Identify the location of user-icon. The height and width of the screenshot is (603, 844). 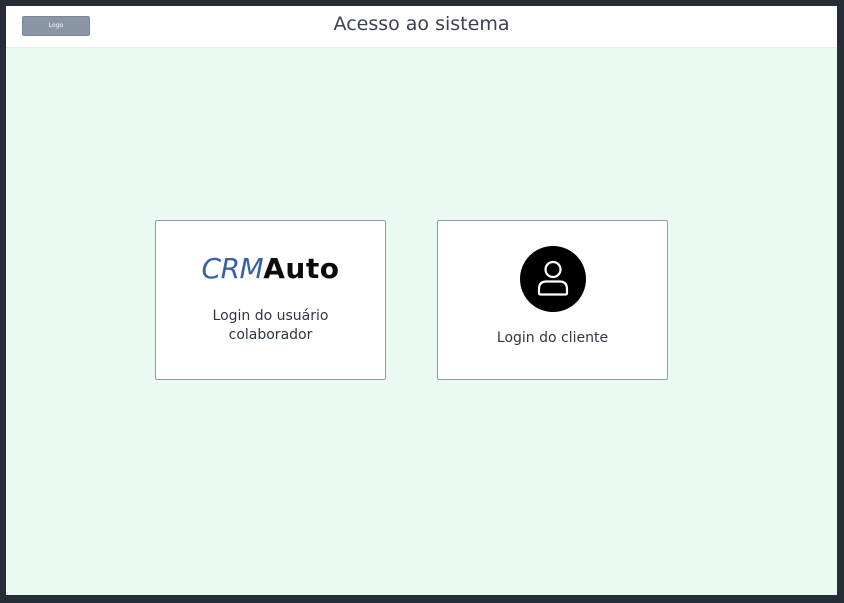
(553, 279).